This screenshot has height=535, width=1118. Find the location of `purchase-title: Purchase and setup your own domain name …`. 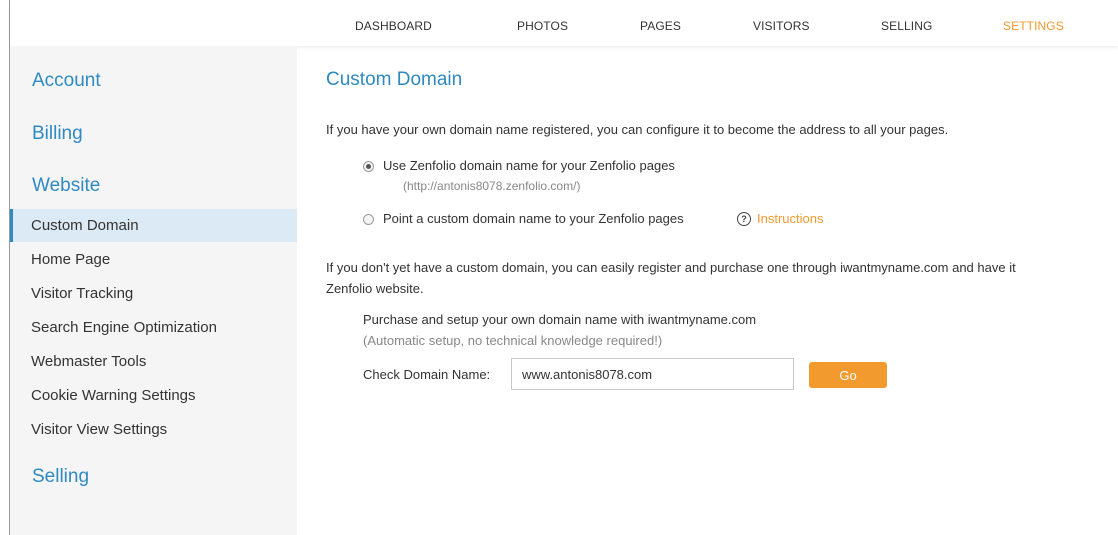

purchase-title: Purchase and setup your own domain name … is located at coordinates (560, 319).